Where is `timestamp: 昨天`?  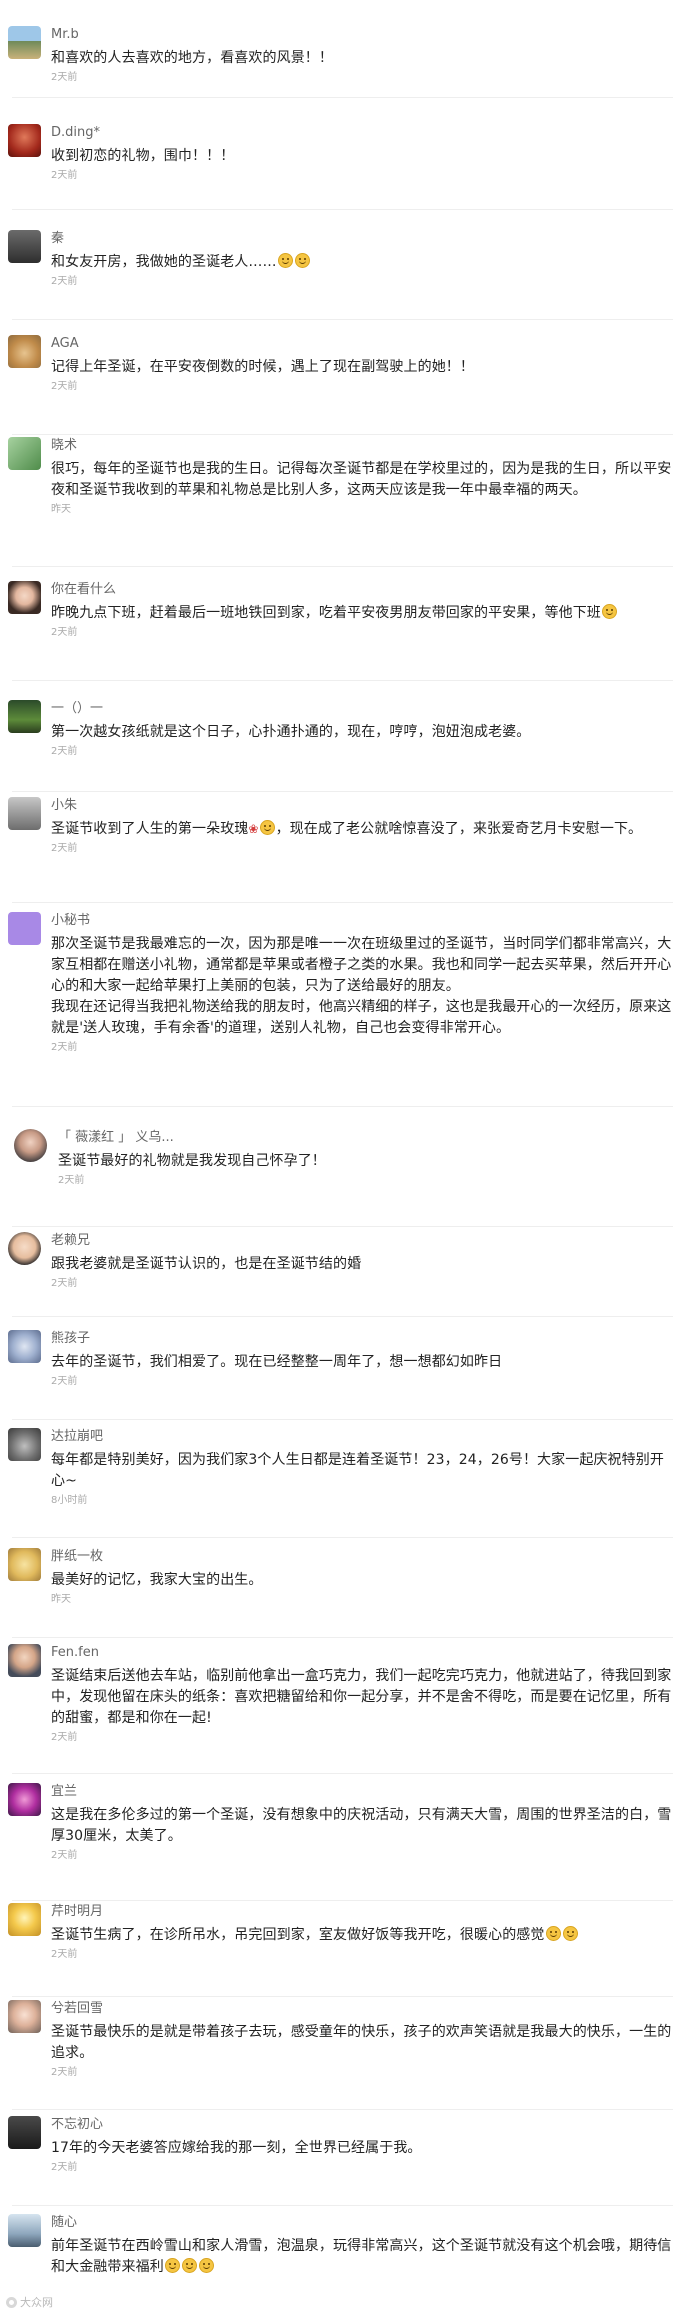 timestamp: 昨天 is located at coordinates (61, 1599).